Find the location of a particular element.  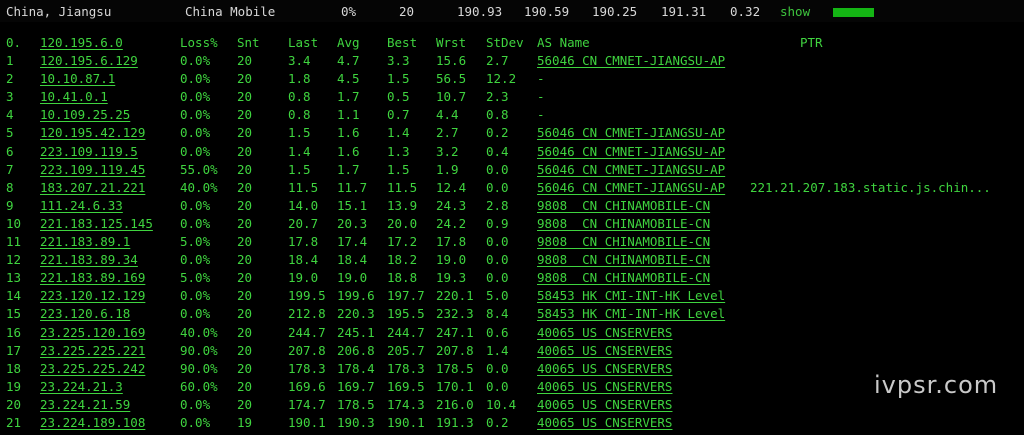

hop-best: 205.7 is located at coordinates (406, 350).